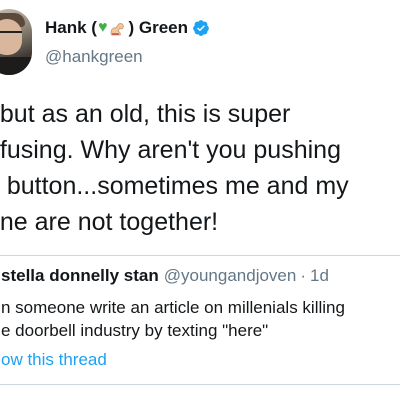 This screenshot has width=400, height=400. I want to click on green-heart-icon: ♥, so click(102, 27).